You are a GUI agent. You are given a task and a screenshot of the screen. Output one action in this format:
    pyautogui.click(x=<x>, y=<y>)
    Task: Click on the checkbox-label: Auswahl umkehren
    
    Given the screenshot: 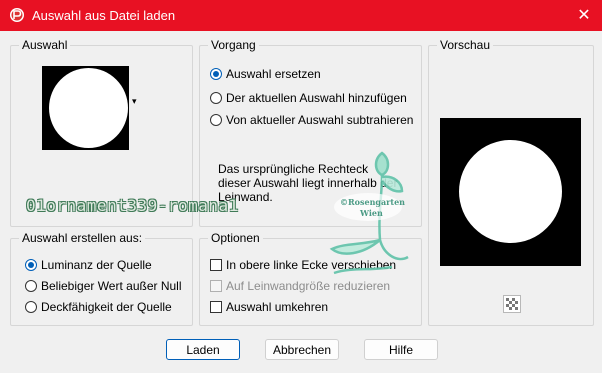 What is the action you would take?
    pyautogui.click(x=277, y=307)
    